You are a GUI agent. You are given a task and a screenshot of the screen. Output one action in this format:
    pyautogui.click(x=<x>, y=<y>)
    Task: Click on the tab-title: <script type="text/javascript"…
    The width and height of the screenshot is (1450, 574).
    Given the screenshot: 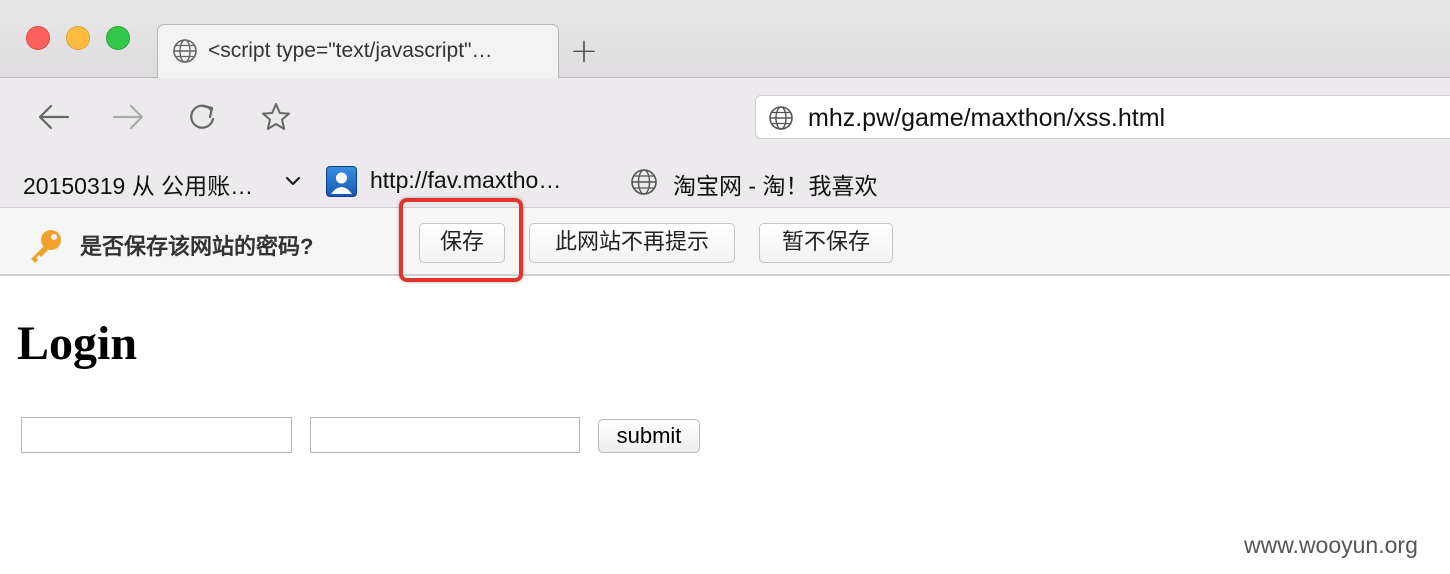 What is the action you would take?
    pyautogui.click(x=350, y=50)
    